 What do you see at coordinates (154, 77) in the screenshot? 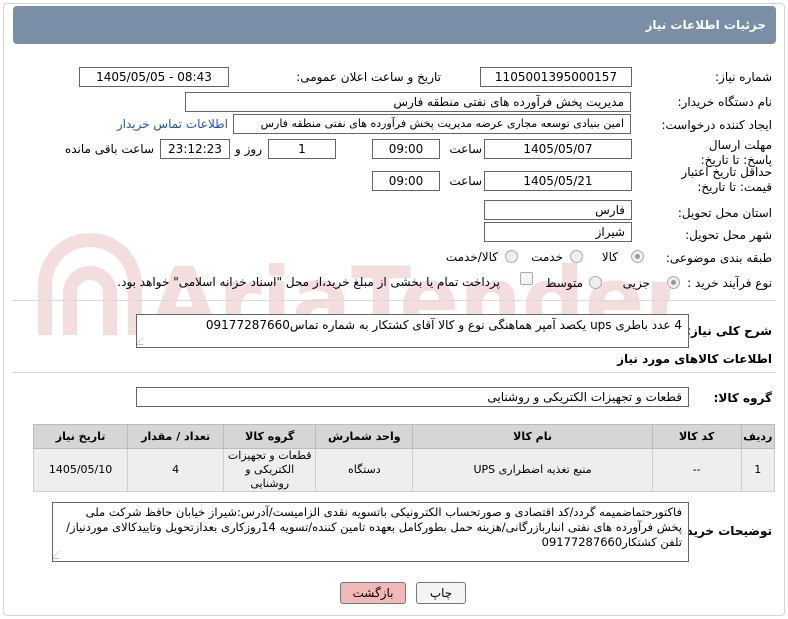
I see `announce-field: 1405/05/05 - 08:43` at bounding box center [154, 77].